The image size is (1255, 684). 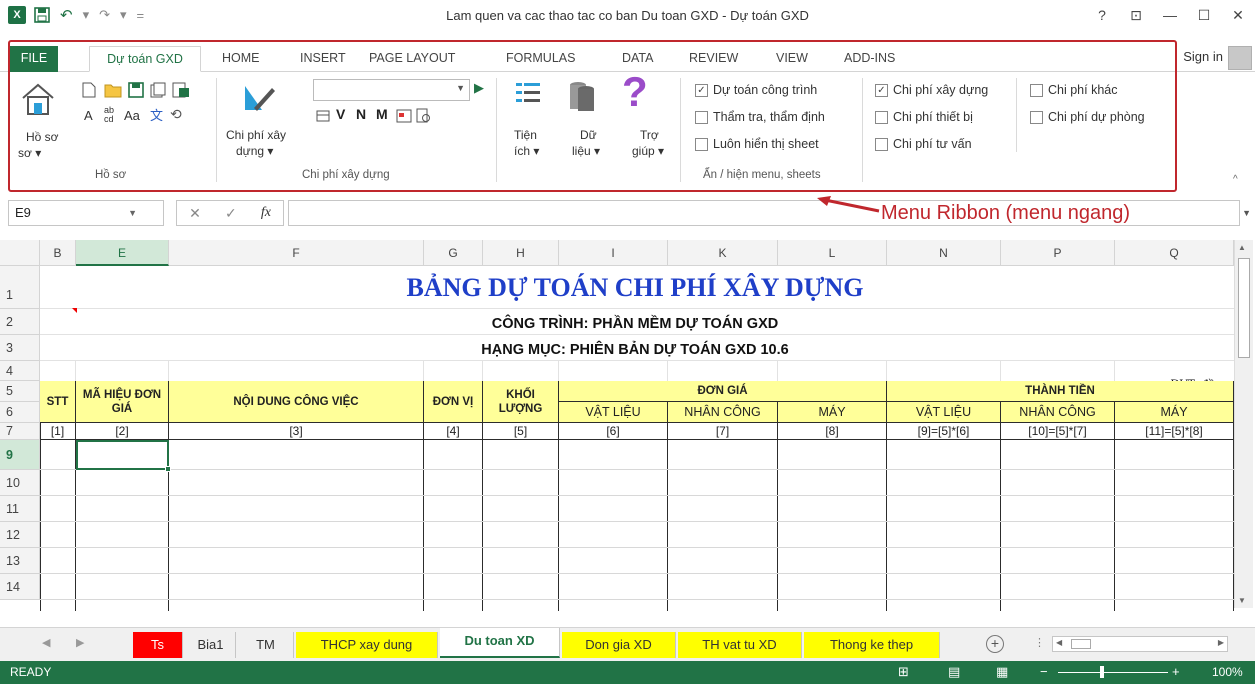 I want to click on undo-icon: ↶, so click(x=66, y=15).